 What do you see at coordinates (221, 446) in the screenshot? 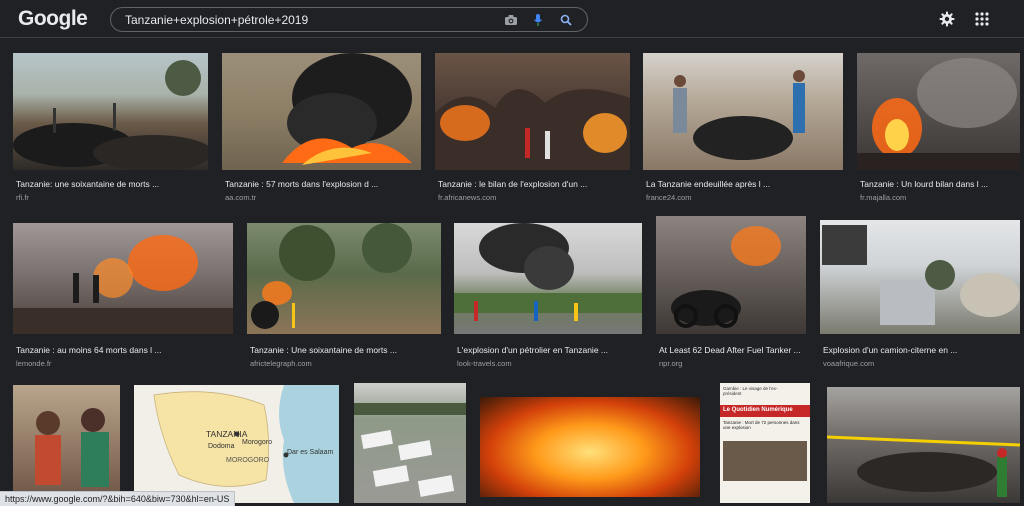
I see `map-city-label: Dodoma` at bounding box center [221, 446].